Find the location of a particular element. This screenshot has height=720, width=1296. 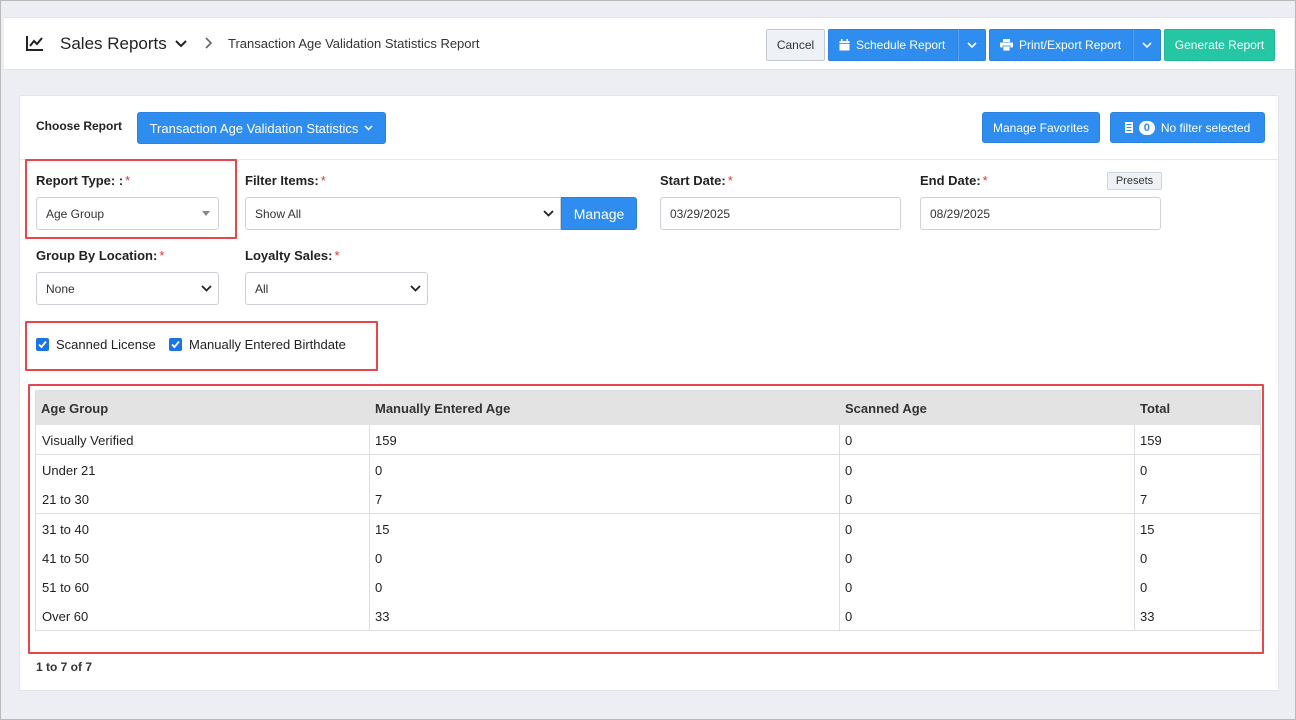

filter-items-label: Filter Items: * is located at coordinates (285, 180).